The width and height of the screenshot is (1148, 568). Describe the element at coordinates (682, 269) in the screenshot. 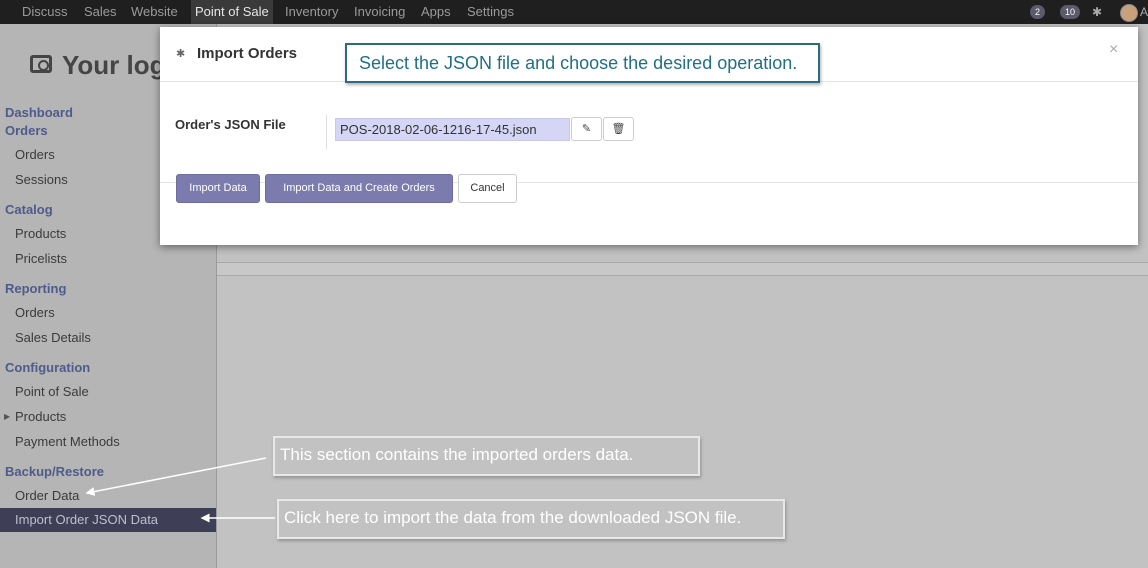

I see `content-divider` at that location.